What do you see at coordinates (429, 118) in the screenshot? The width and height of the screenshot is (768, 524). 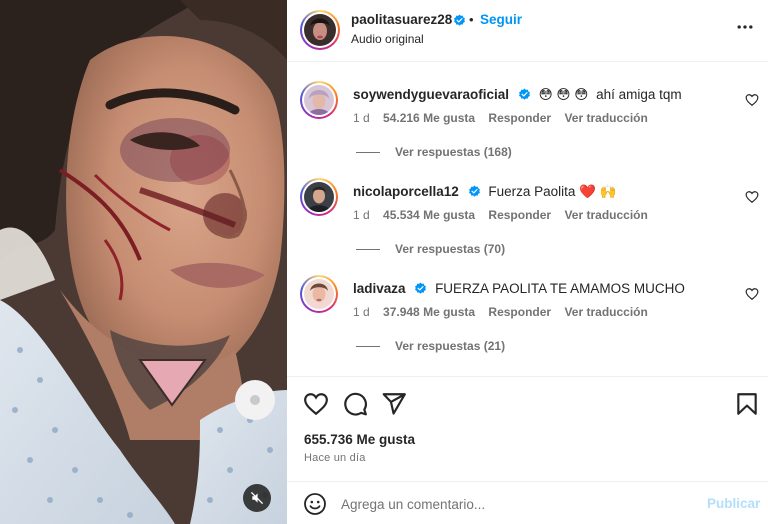 I see `comment-likes: 54.216 Me gusta` at bounding box center [429, 118].